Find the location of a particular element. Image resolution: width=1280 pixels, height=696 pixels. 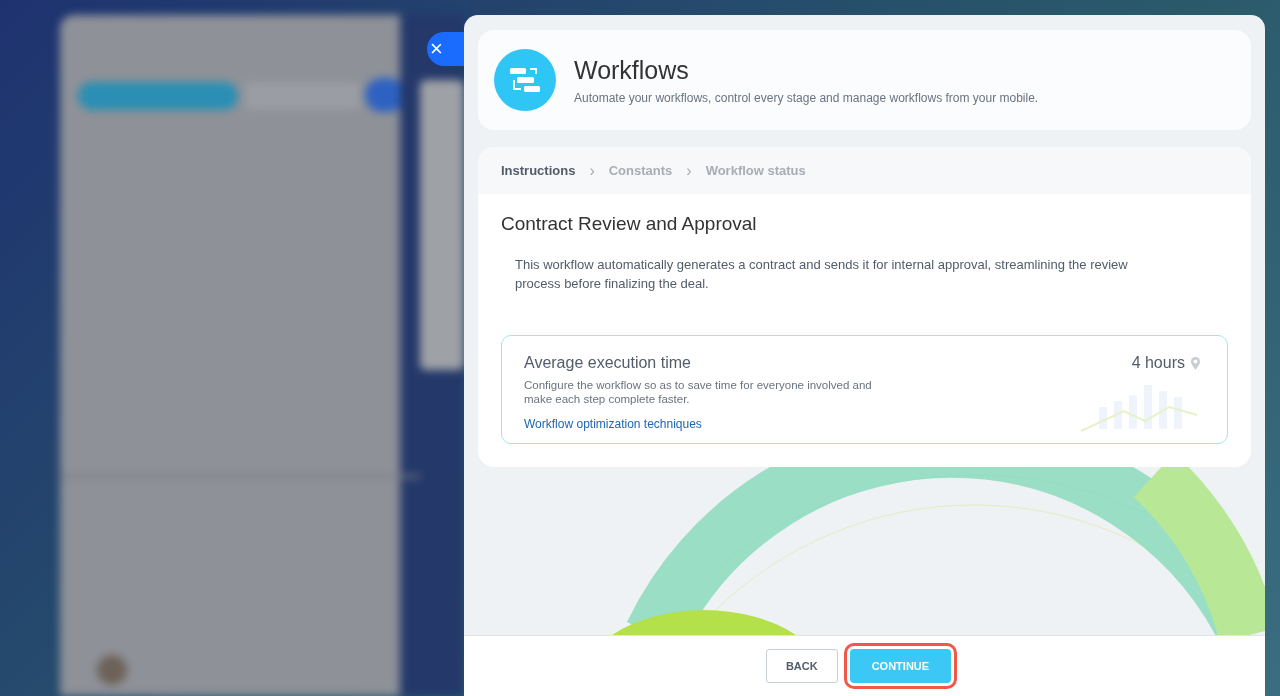

card-title: Average execution time is located at coordinates (607, 363).